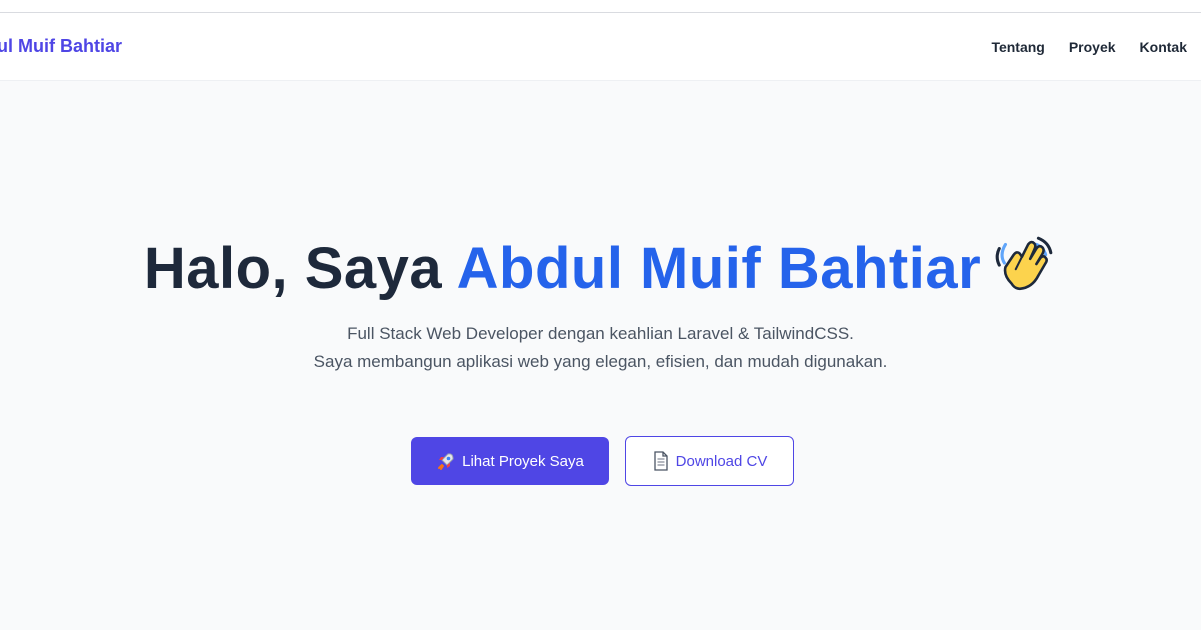 This screenshot has height=630, width=1201. I want to click on brand-logo-text: dul Muif Bahtiar, so click(61, 46).